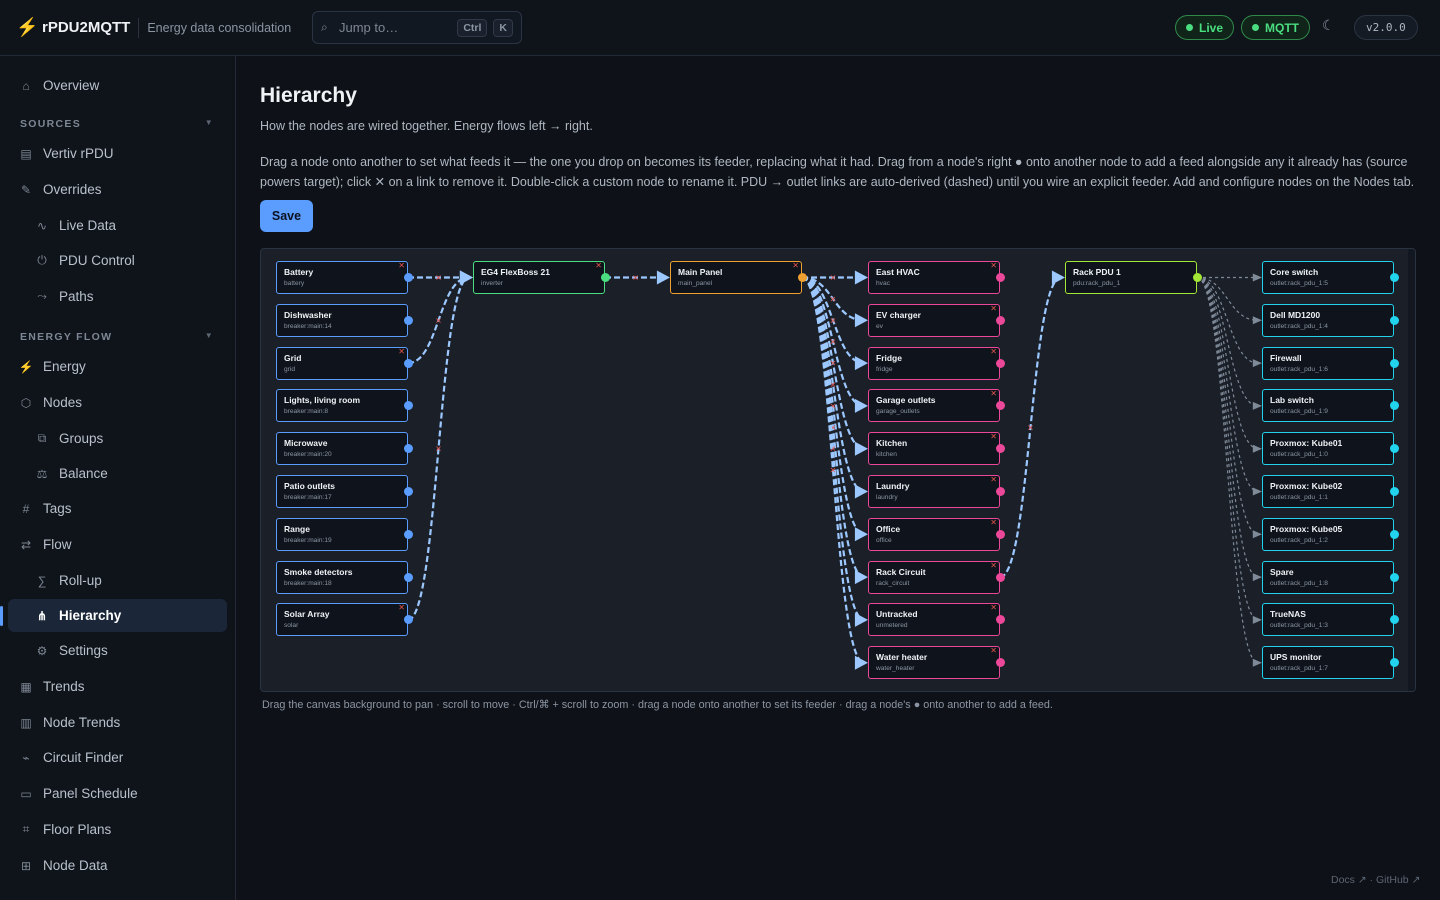 The width and height of the screenshot is (1440, 900). I want to click on sidebar-item-groups: ⧉ Groups, so click(117, 438).